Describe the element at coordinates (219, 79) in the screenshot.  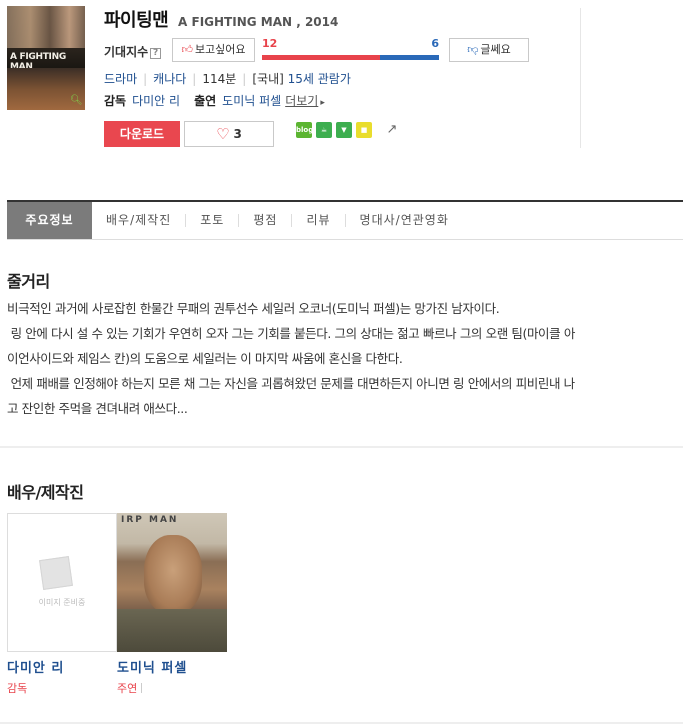
I see `runtime: 114분` at that location.